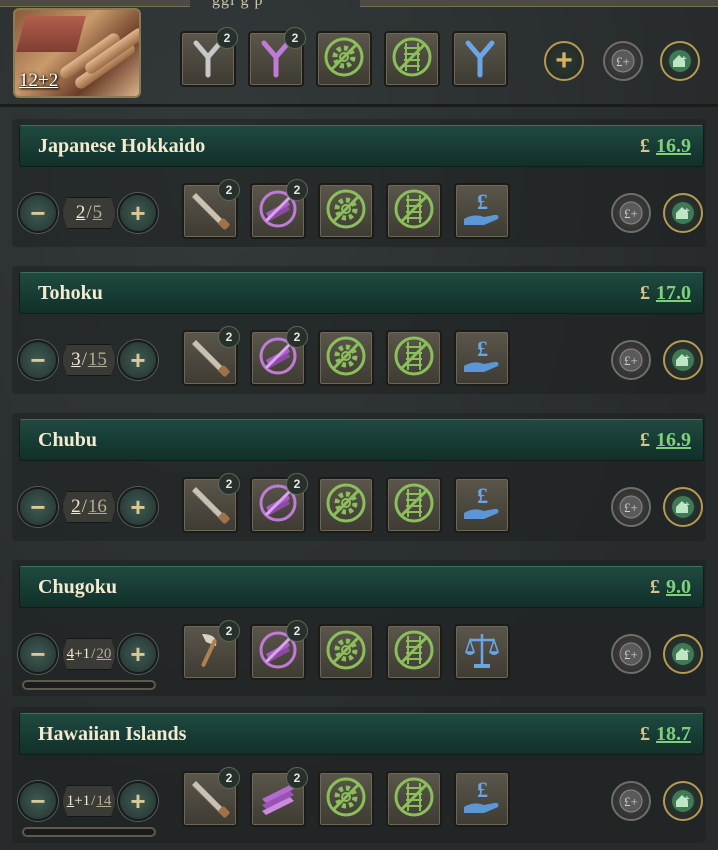 Image resolution: width=718 pixels, height=850 pixels. I want to click on state-price: £17.0, so click(665, 293).